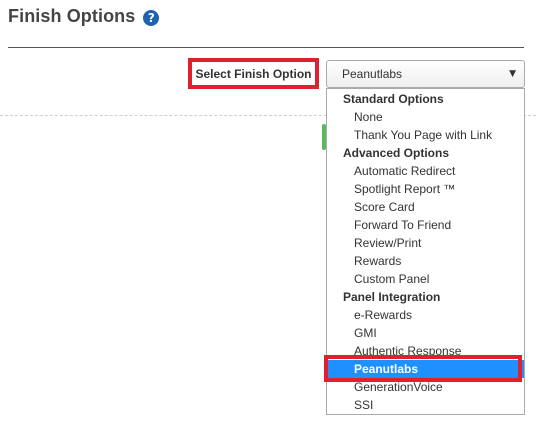  I want to click on dropdown-option: Thank You Page with Link, so click(425, 135).